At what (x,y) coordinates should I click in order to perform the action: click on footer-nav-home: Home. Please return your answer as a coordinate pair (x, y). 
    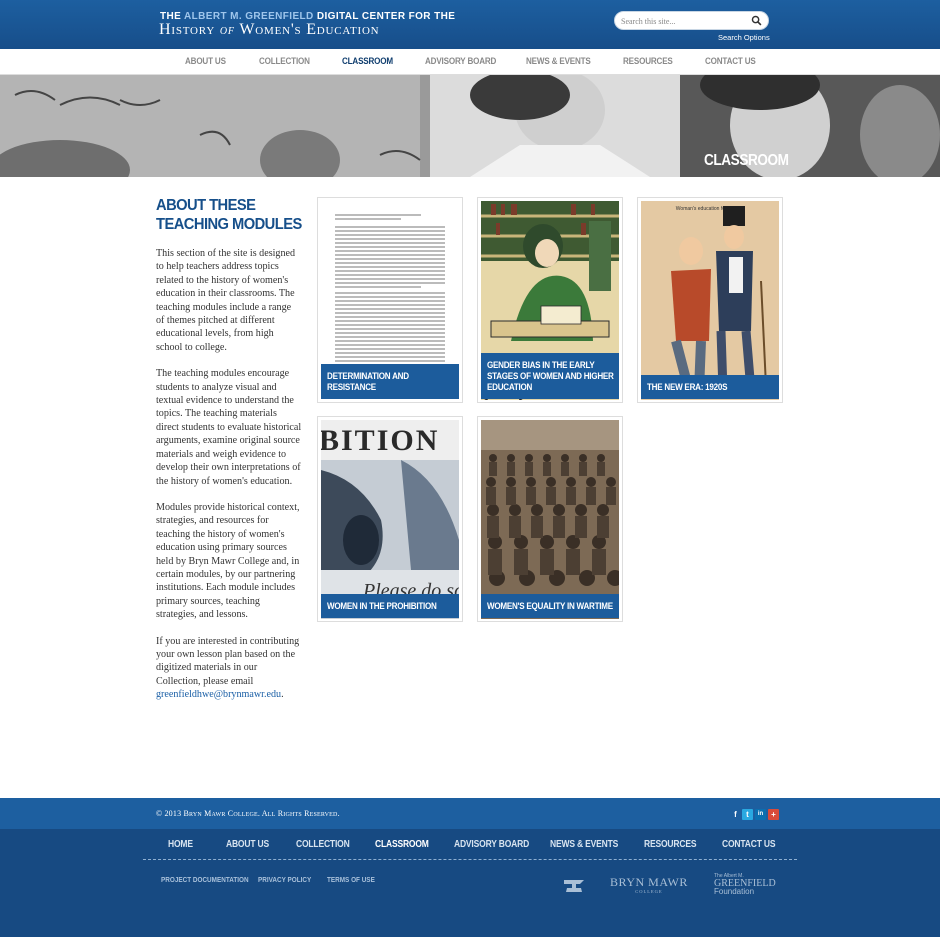
    Looking at the image, I should click on (180, 844).